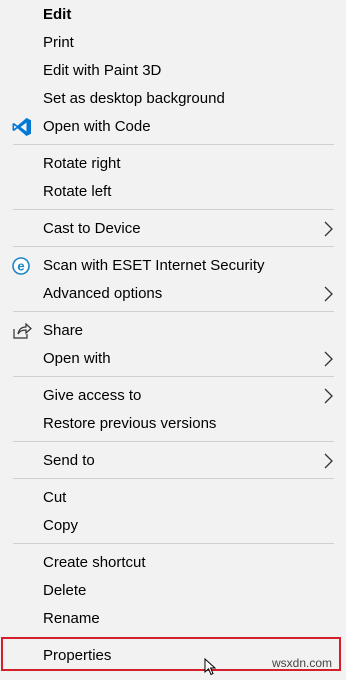 This screenshot has height=680, width=346. Describe the element at coordinates (71, 618) in the screenshot. I see `menu-item-label: Rename` at that location.